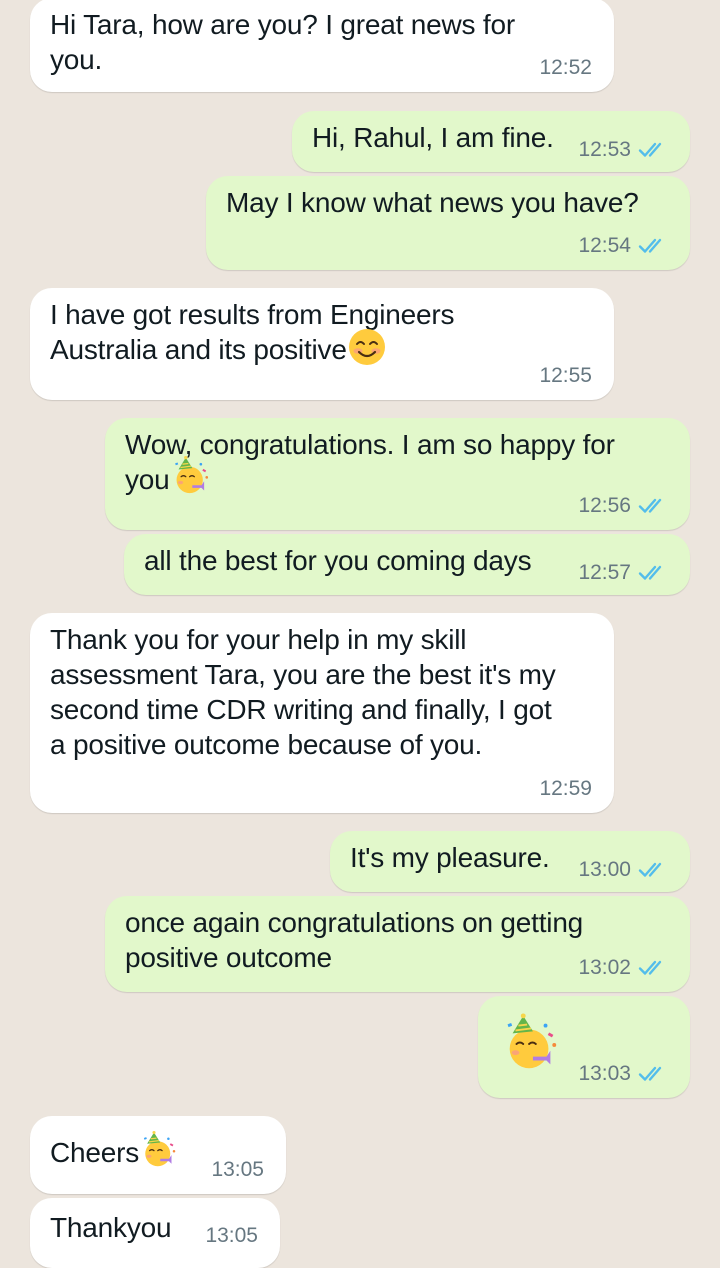  What do you see at coordinates (584, 1047) in the screenshot?
I see `outgoing-message: 13:03` at bounding box center [584, 1047].